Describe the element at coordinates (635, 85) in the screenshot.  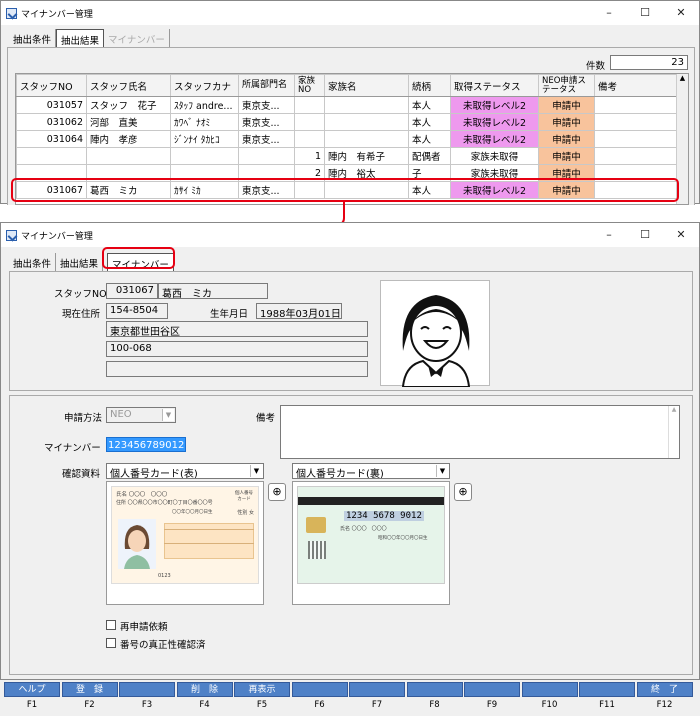
I see `col-header-remarks: 備考` at that location.